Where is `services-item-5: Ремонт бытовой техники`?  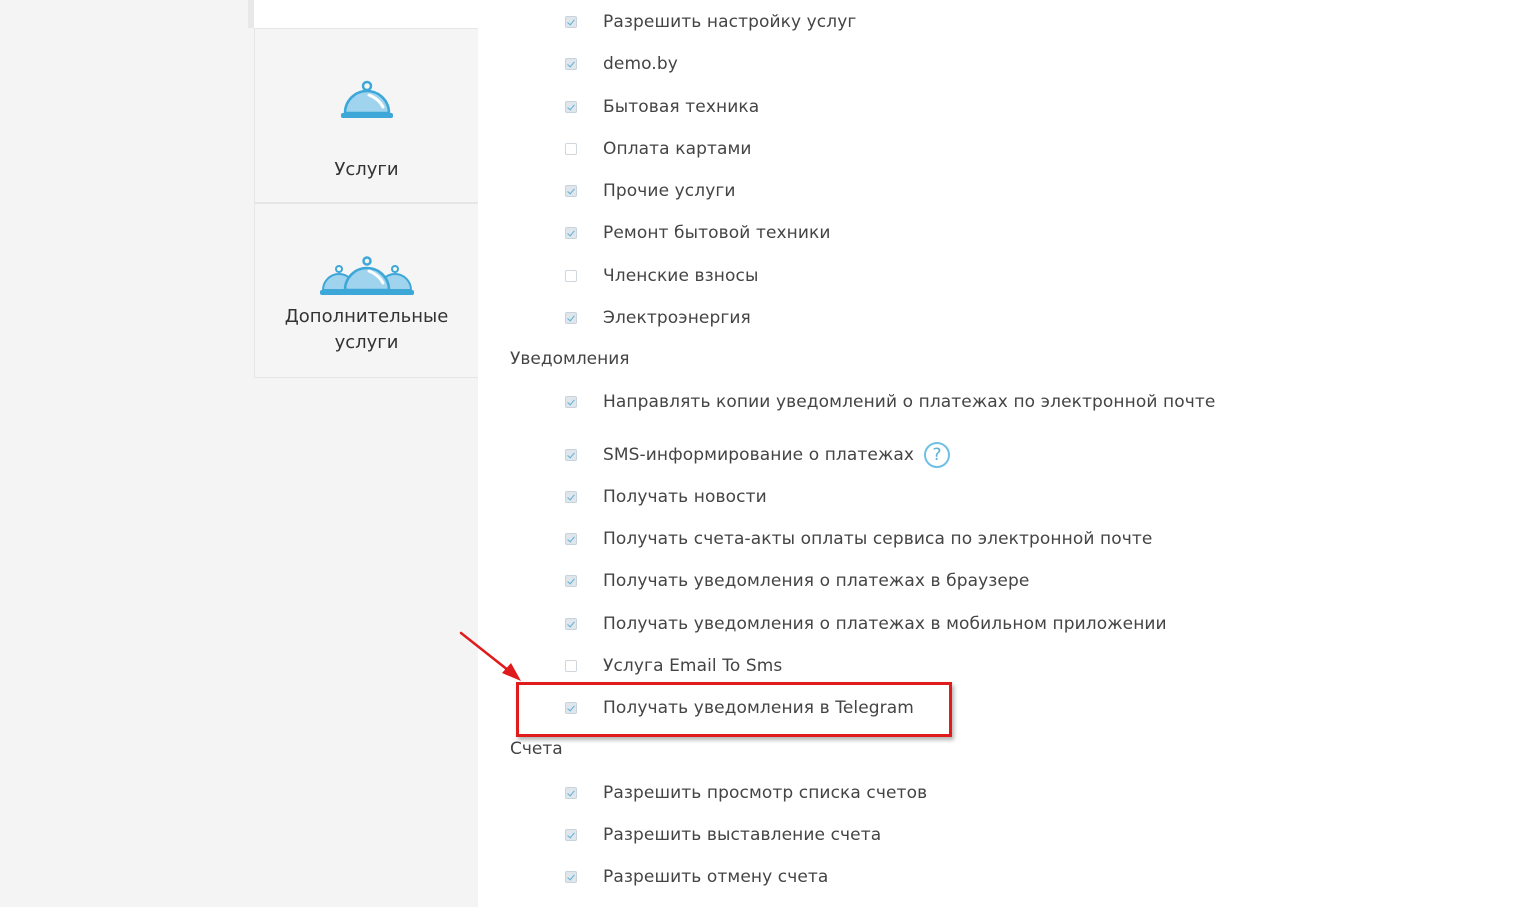 services-item-5: Ремонт бытовой техники is located at coordinates (698, 233).